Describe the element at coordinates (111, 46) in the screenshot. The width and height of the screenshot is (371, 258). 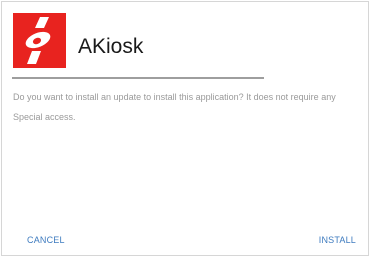
I see `app-name: AKiosk` at that location.